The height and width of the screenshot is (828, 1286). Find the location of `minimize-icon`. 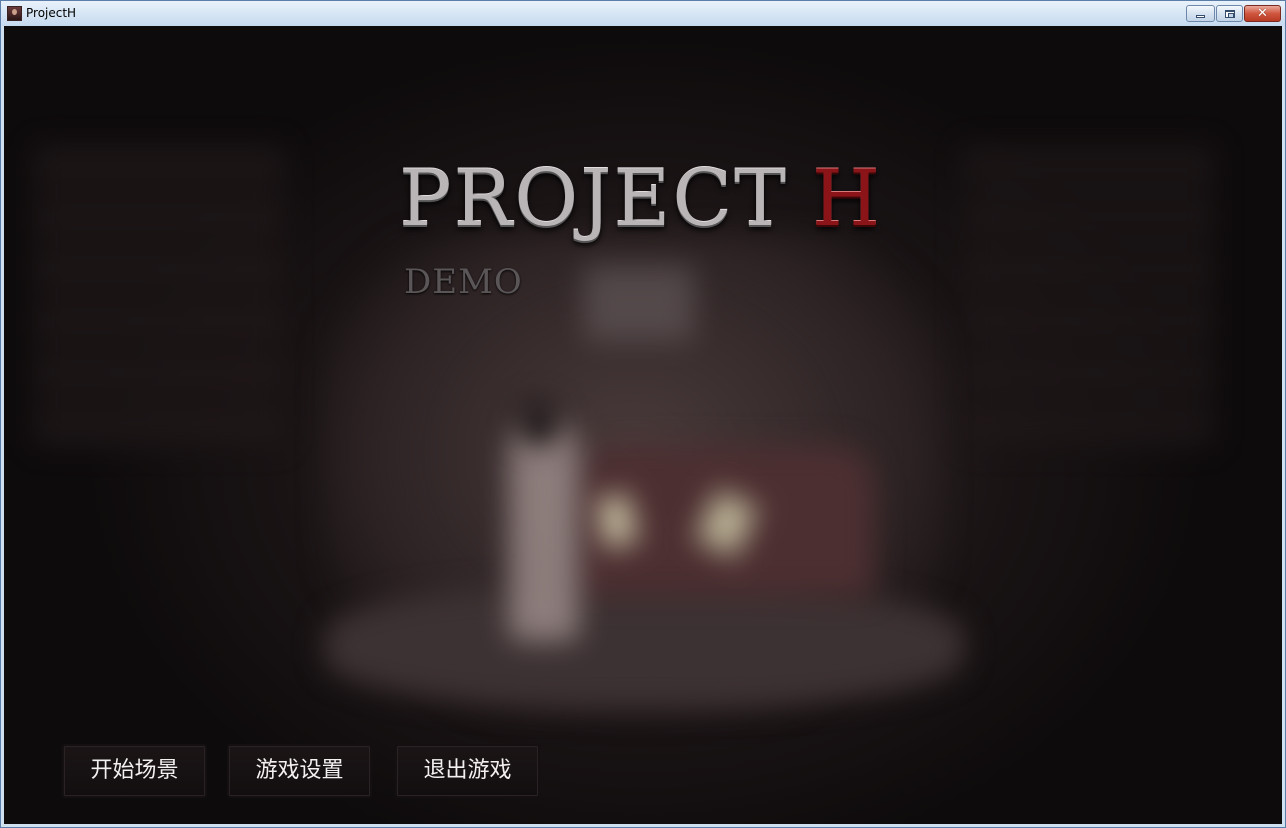

minimize-icon is located at coordinates (1200, 16).